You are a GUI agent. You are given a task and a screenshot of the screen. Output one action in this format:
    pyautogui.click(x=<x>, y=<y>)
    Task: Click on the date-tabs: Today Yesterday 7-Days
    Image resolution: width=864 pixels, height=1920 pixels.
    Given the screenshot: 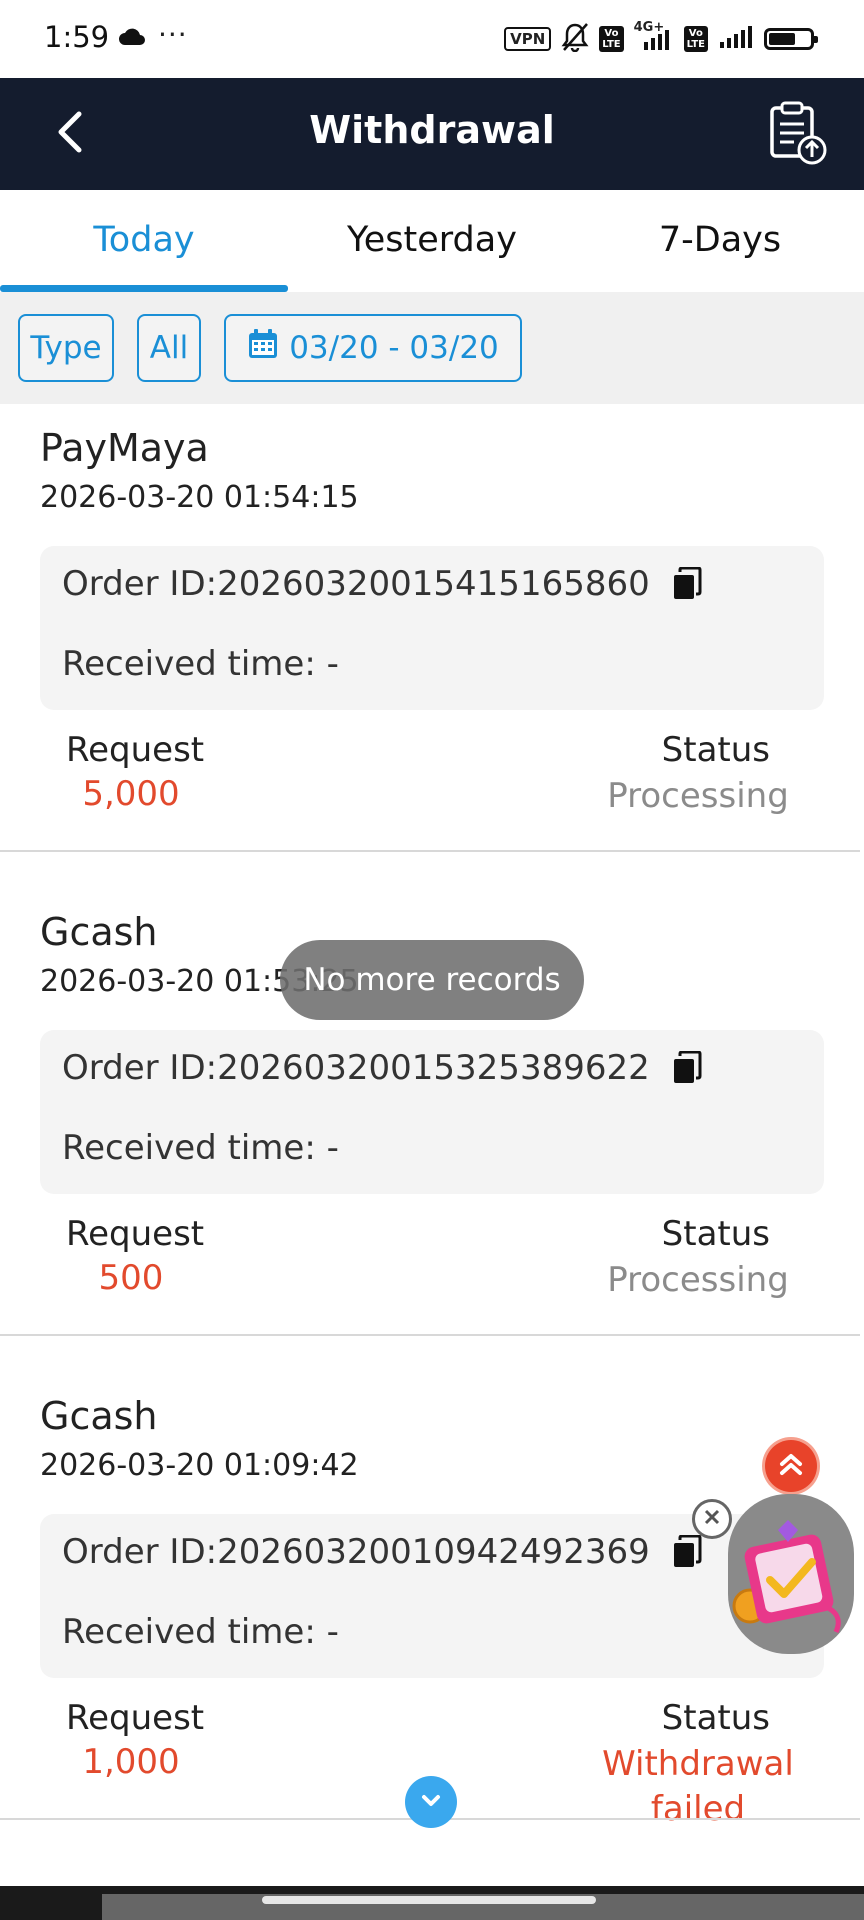 What is the action you would take?
    pyautogui.click(x=432, y=241)
    